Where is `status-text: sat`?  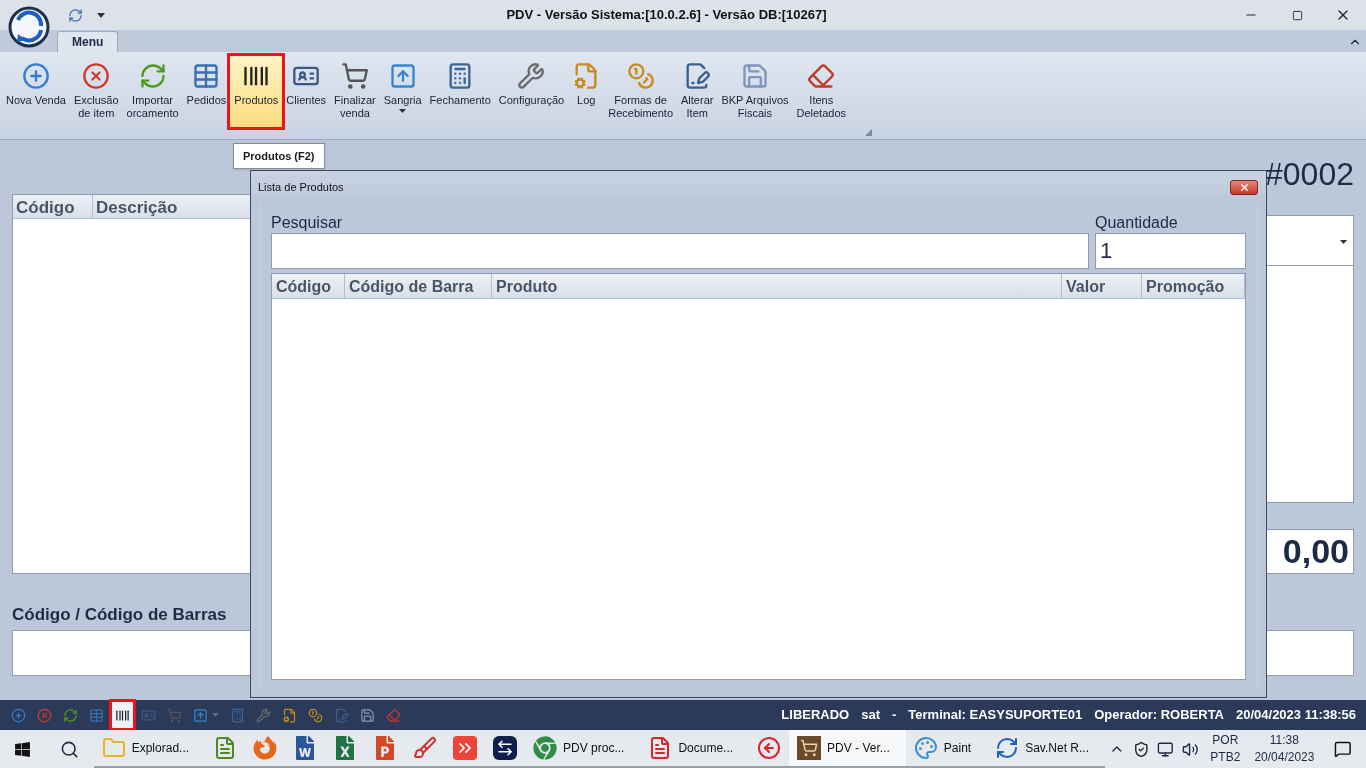 status-text: sat is located at coordinates (870, 715).